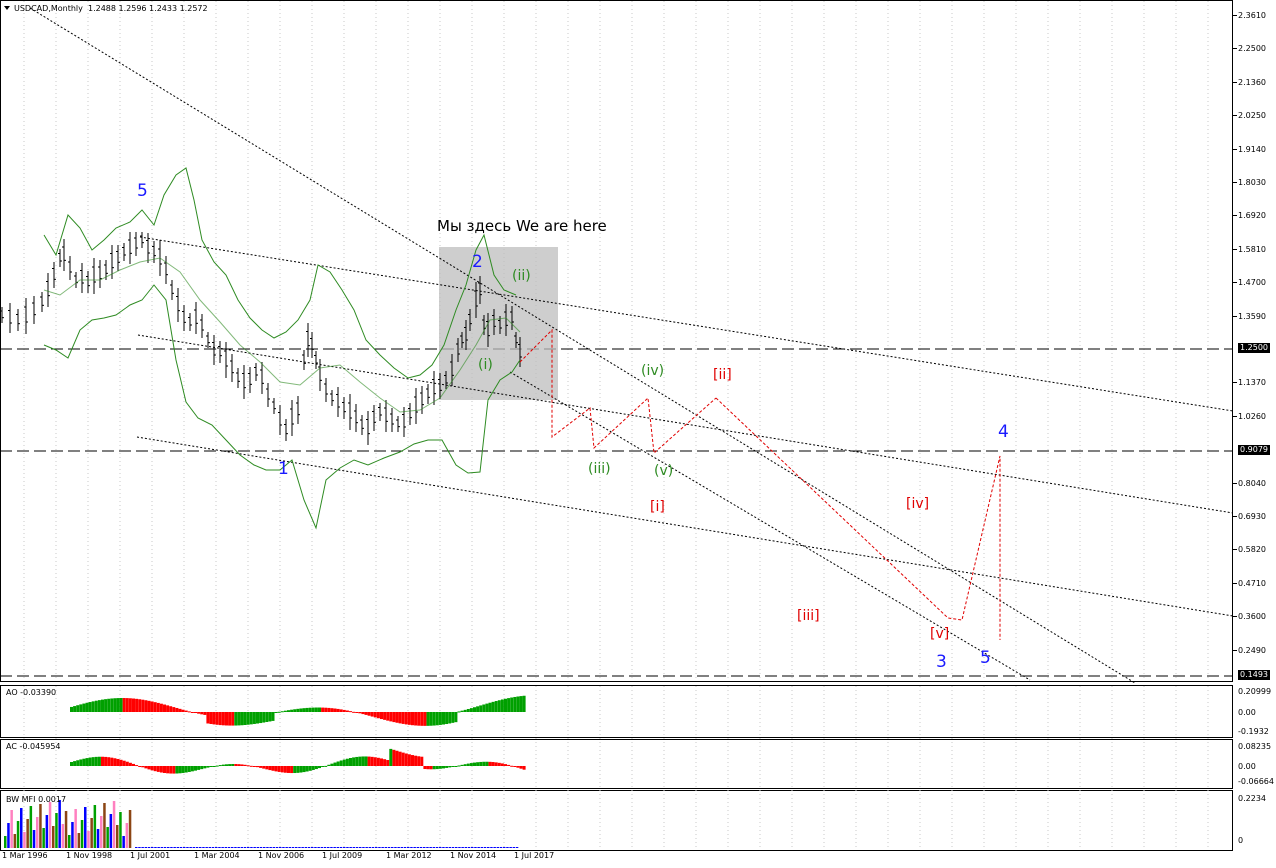 The width and height of the screenshot is (1276, 868). I want to click on chart-menu-icon, so click(7, 8).